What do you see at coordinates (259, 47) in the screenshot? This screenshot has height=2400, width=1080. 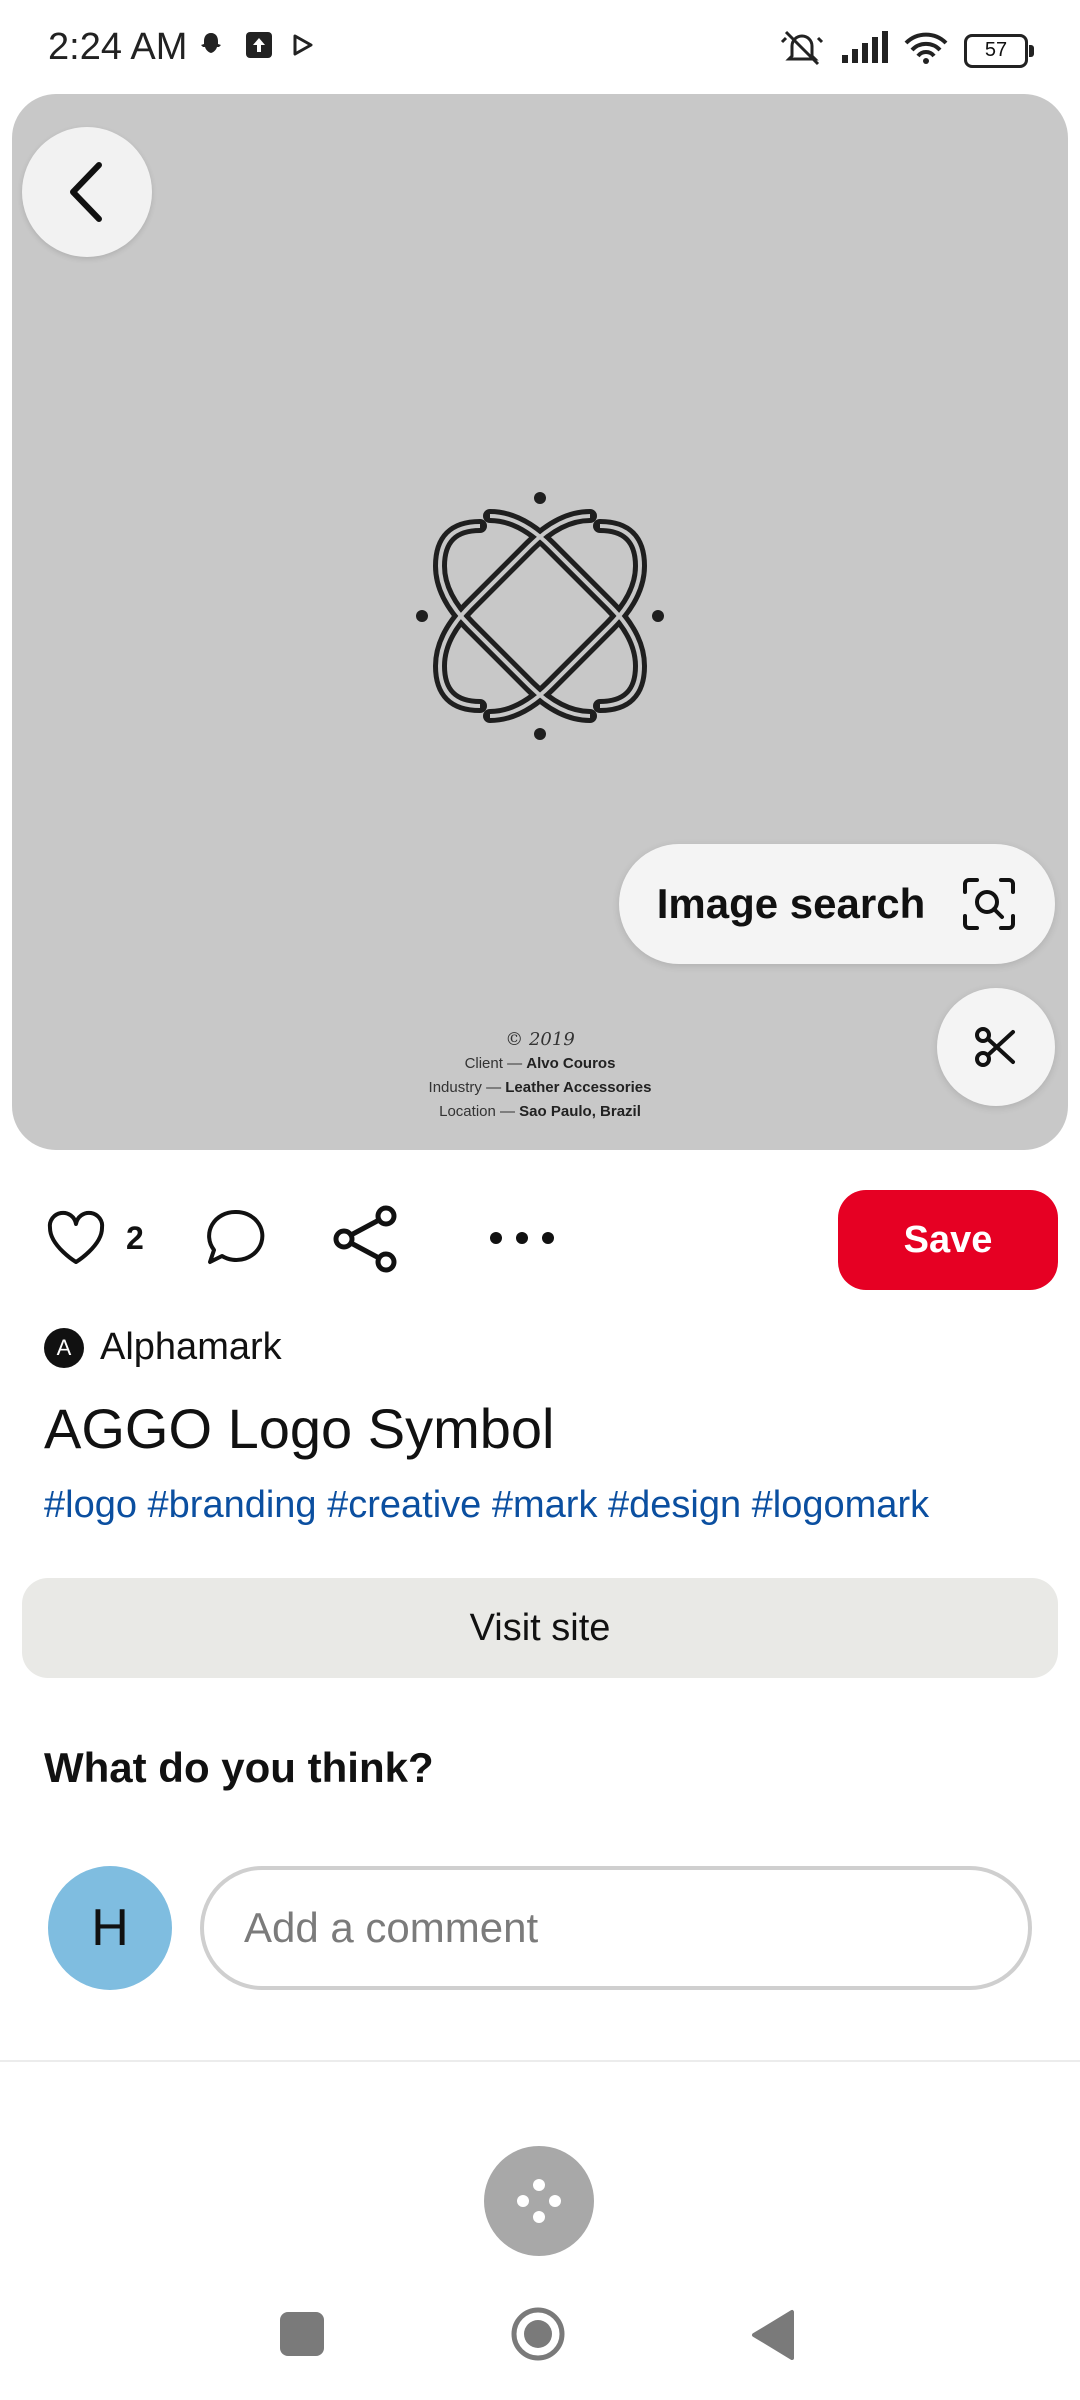 I see `upload-icon` at bounding box center [259, 47].